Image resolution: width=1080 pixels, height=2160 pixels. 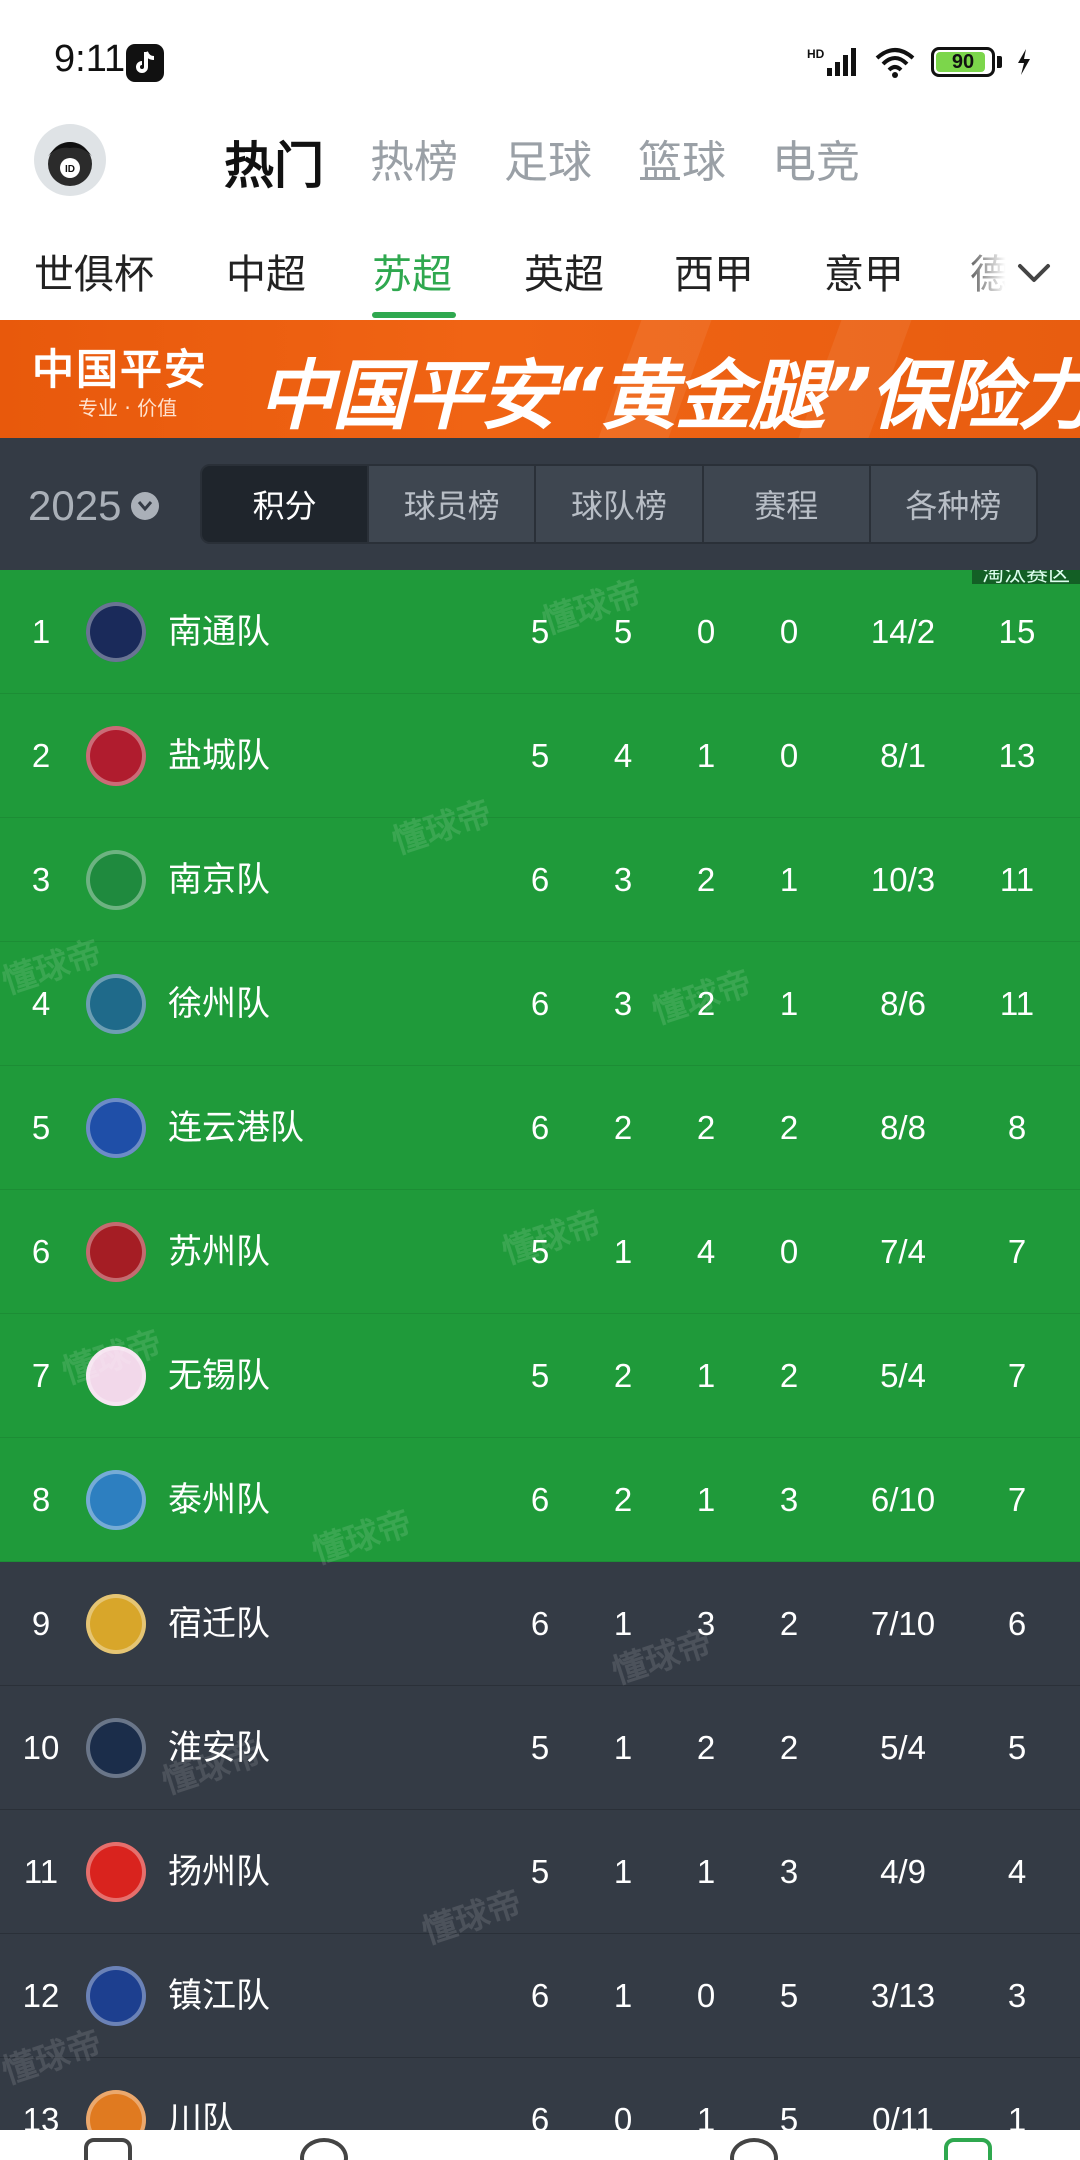 I want to click on top-nav: ID 热门 热榜 足球 篮球 电竞, so click(x=540, y=180).